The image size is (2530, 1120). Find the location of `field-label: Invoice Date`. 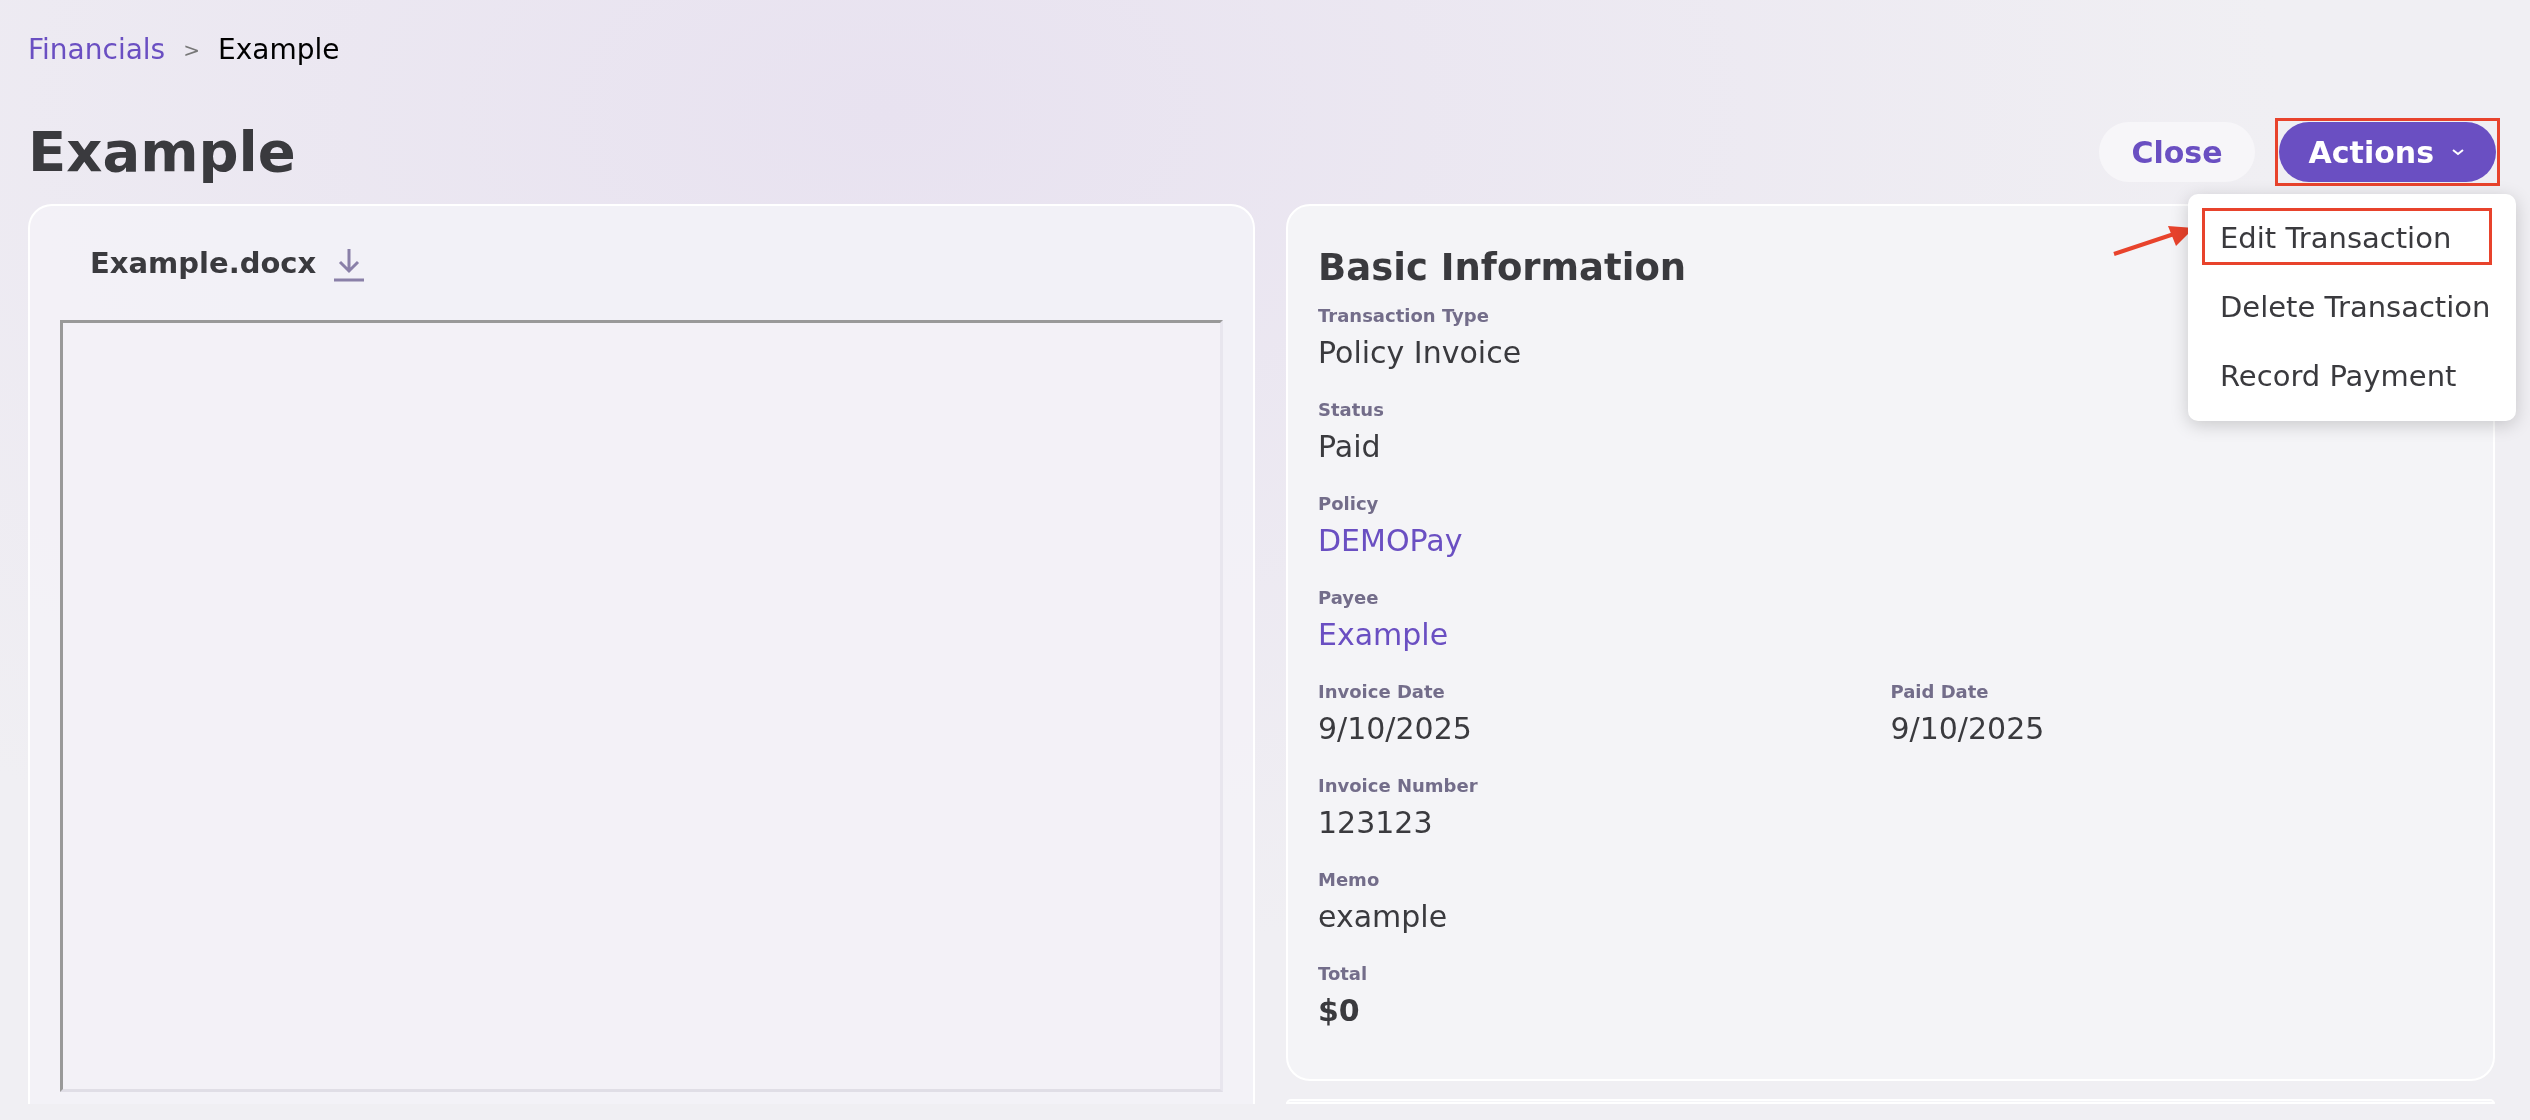

field-label: Invoice Date is located at coordinates (1382, 692).